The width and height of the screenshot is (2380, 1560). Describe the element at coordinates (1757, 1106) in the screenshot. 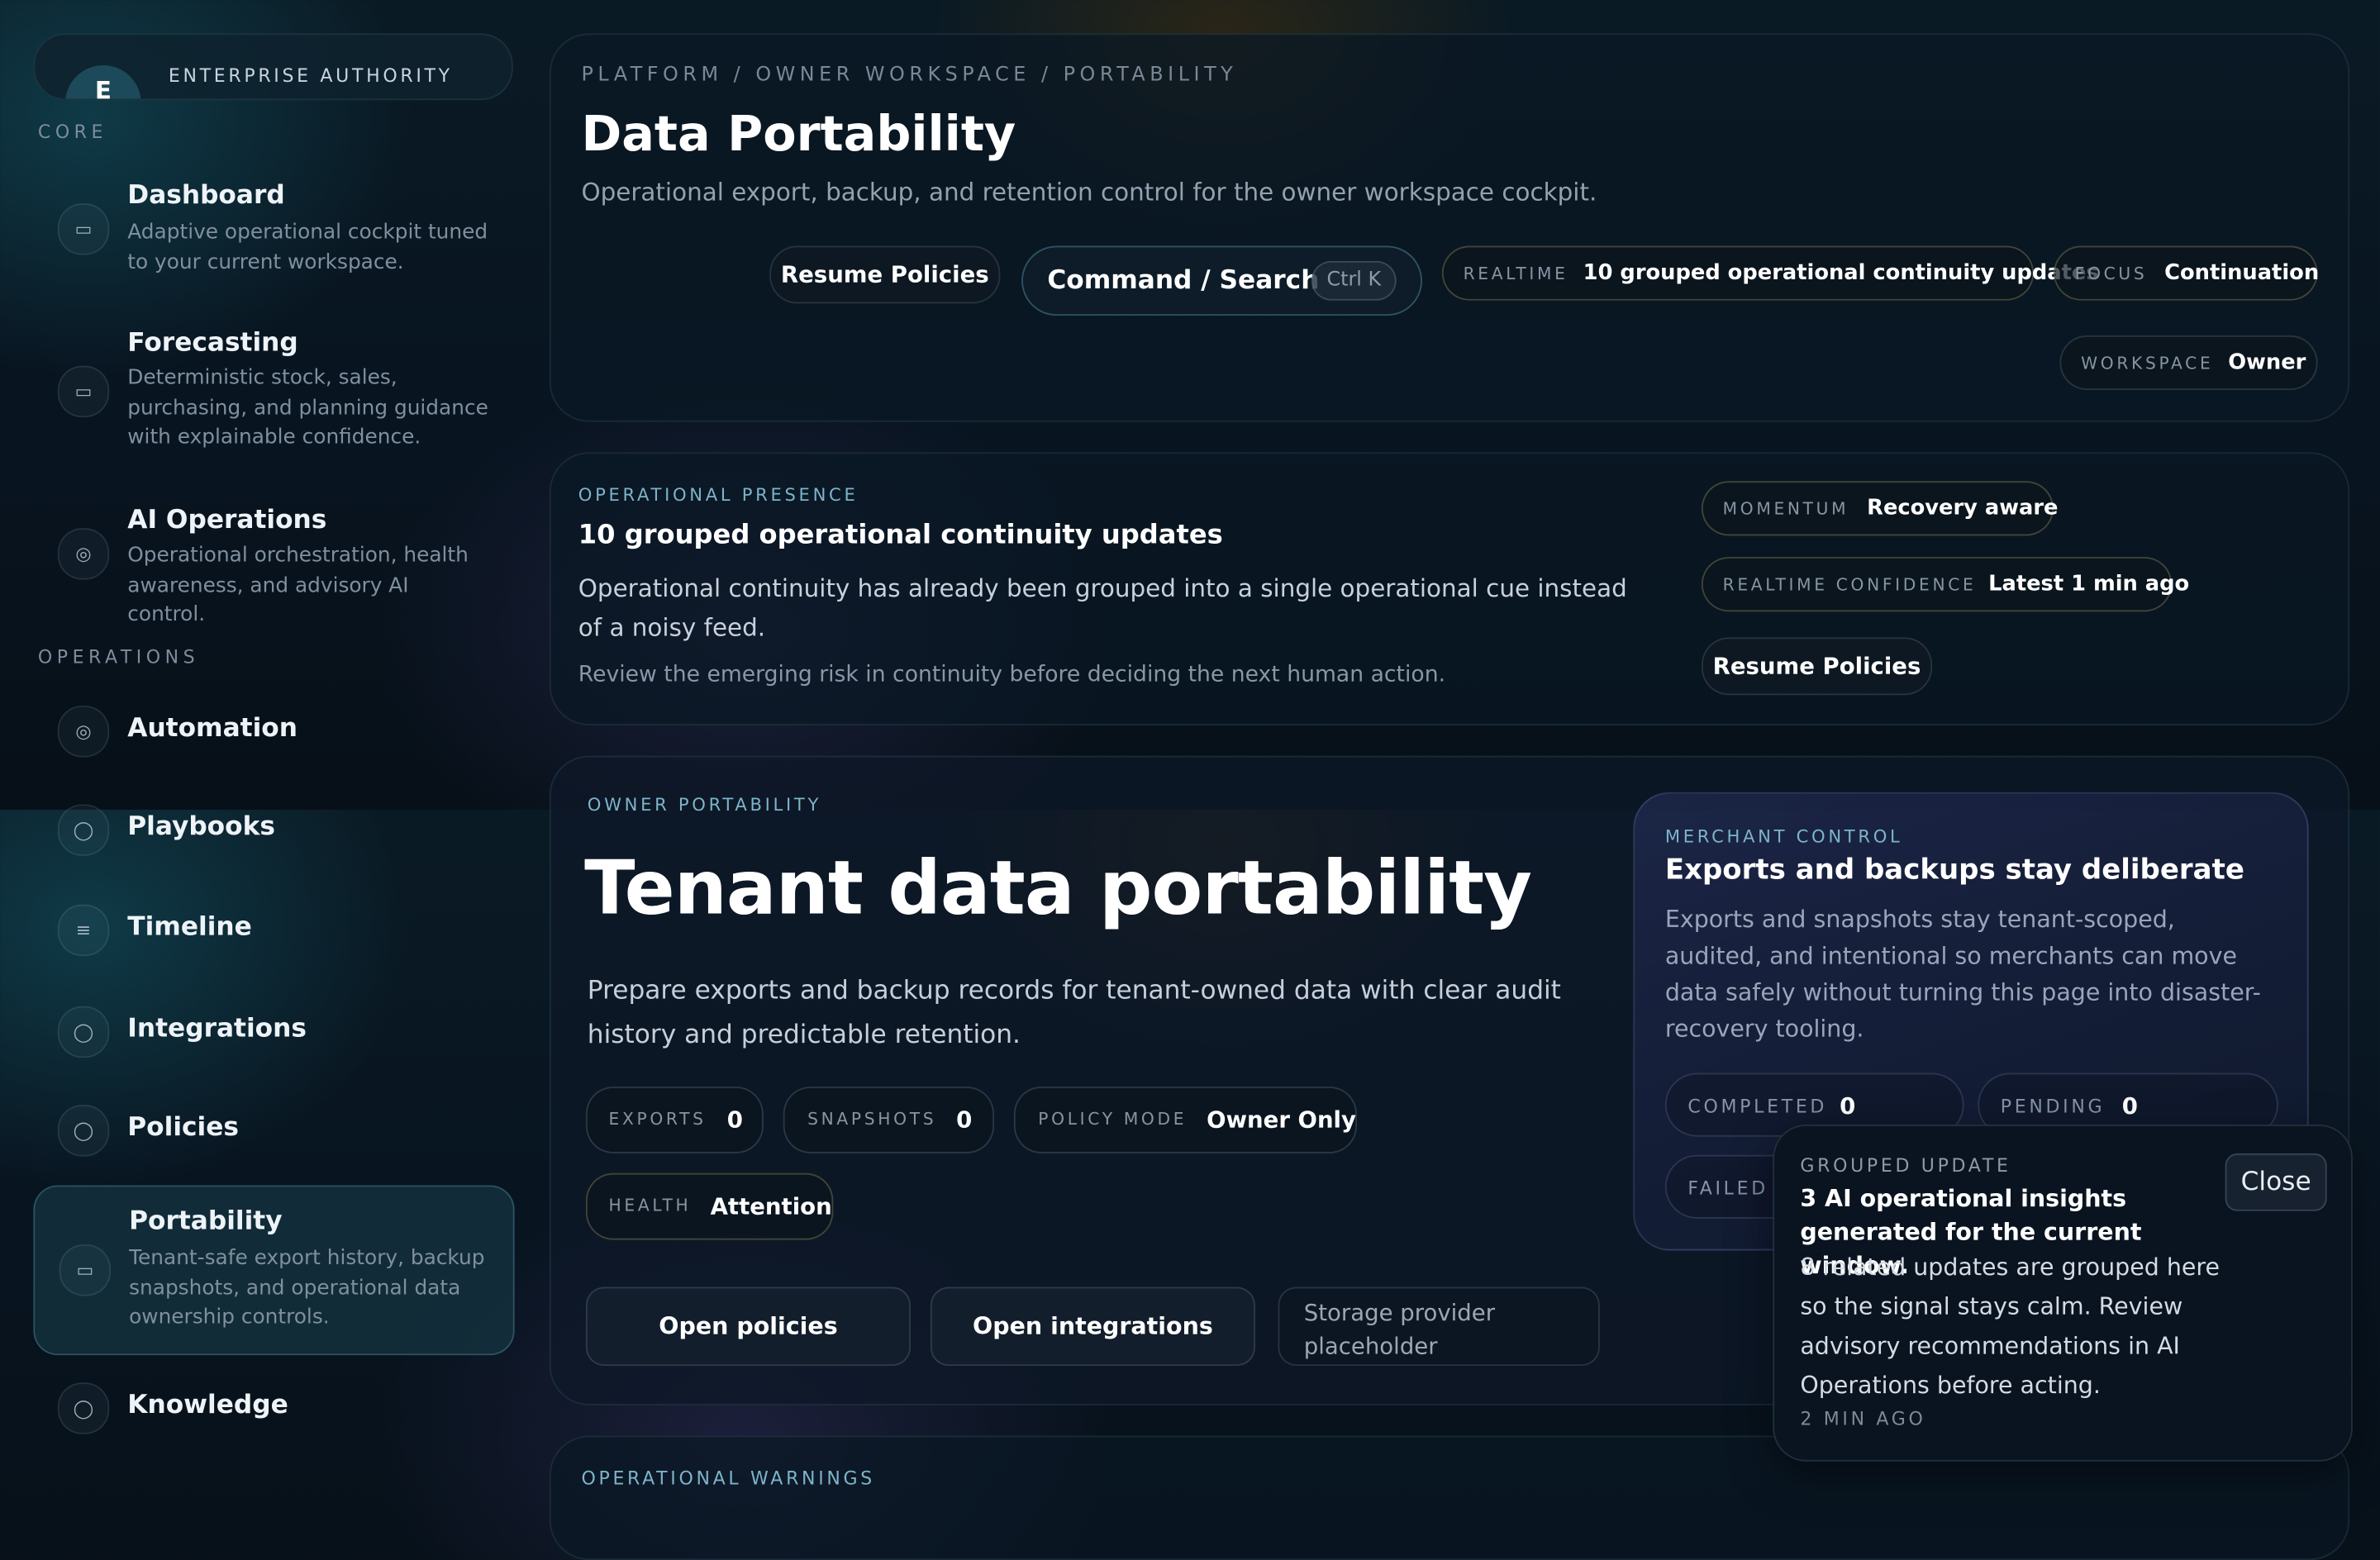

I see `completed-key: COMPLETED` at that location.